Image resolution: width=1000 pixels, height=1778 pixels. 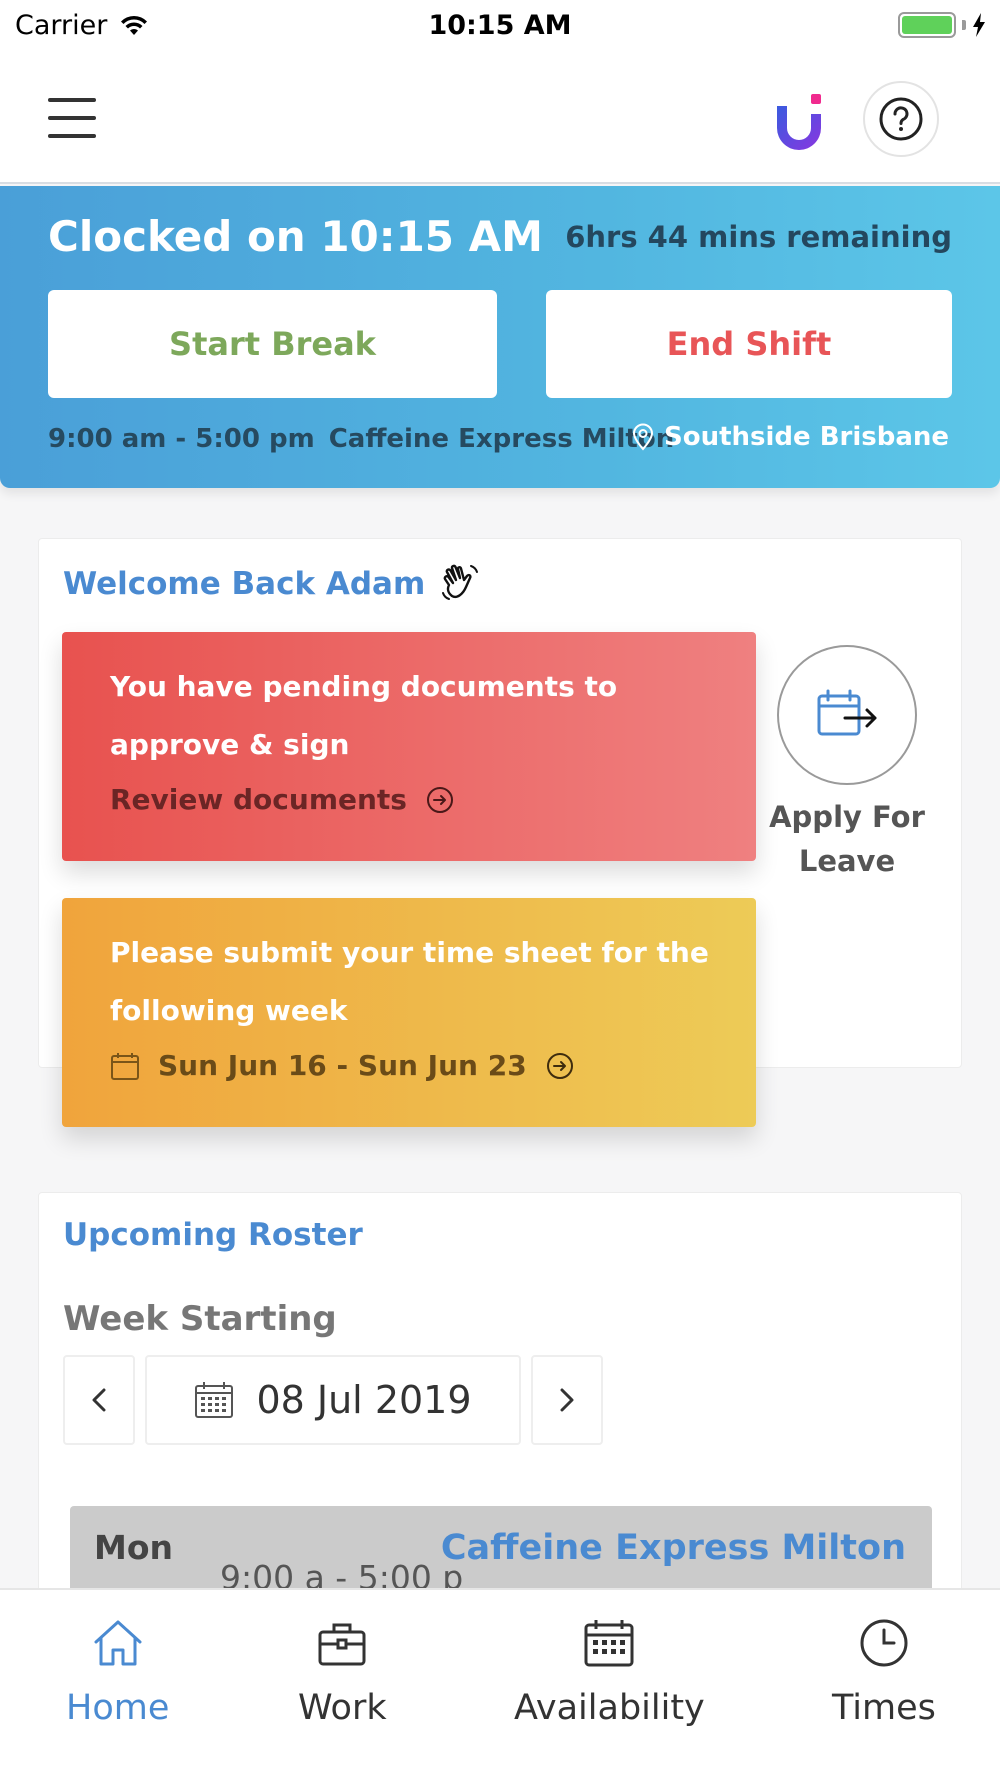 I want to click on chevron-right-icon, so click(x=567, y=1400).